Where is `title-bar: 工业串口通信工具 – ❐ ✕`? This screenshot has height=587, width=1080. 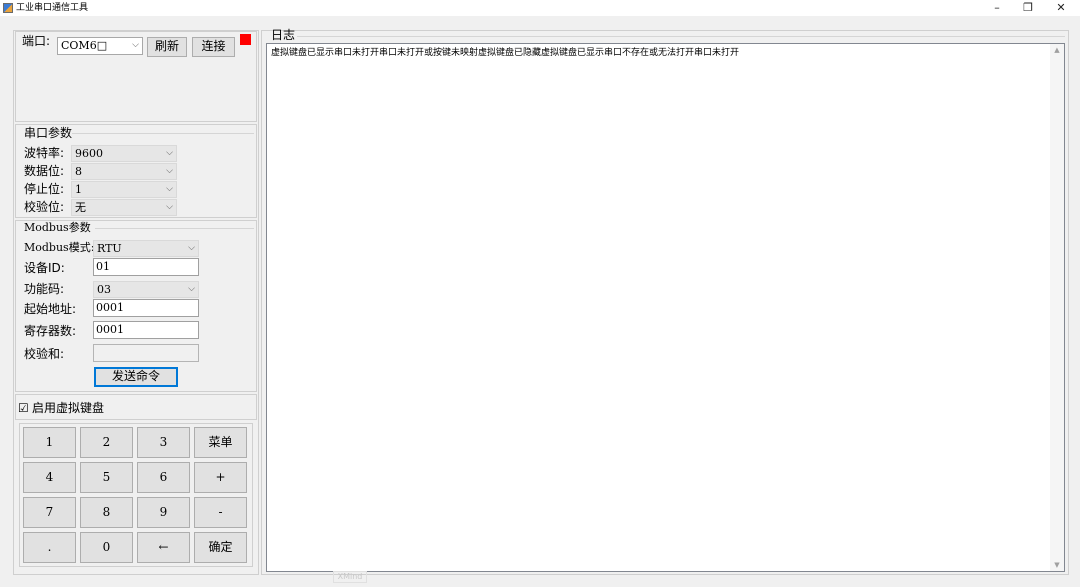 title-bar: 工业串口通信工具 – ❐ ✕ is located at coordinates (540, 8).